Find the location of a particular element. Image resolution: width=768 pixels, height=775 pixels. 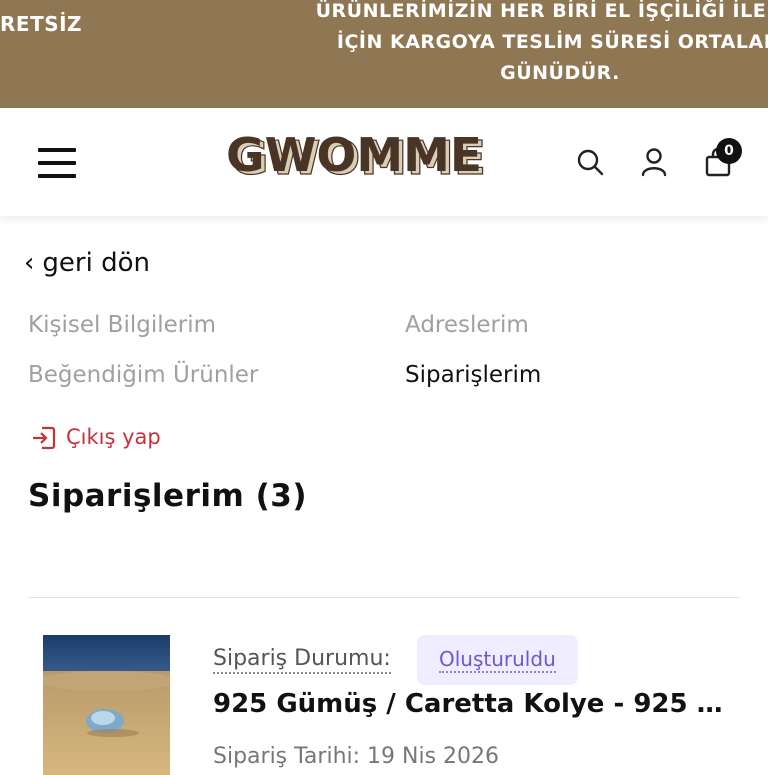

logout-icon is located at coordinates (44, 438).